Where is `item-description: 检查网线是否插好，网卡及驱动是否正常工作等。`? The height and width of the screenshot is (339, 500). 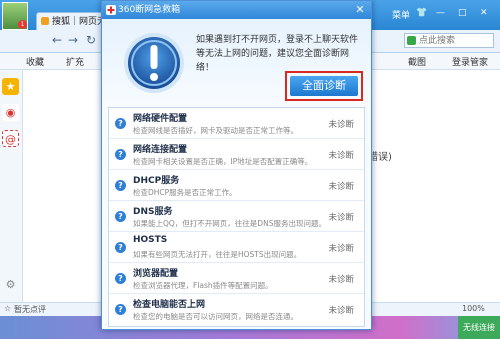
item-description: 检查网线是否插好，网卡及驱动是否正常工作等。 is located at coordinates (215, 130).